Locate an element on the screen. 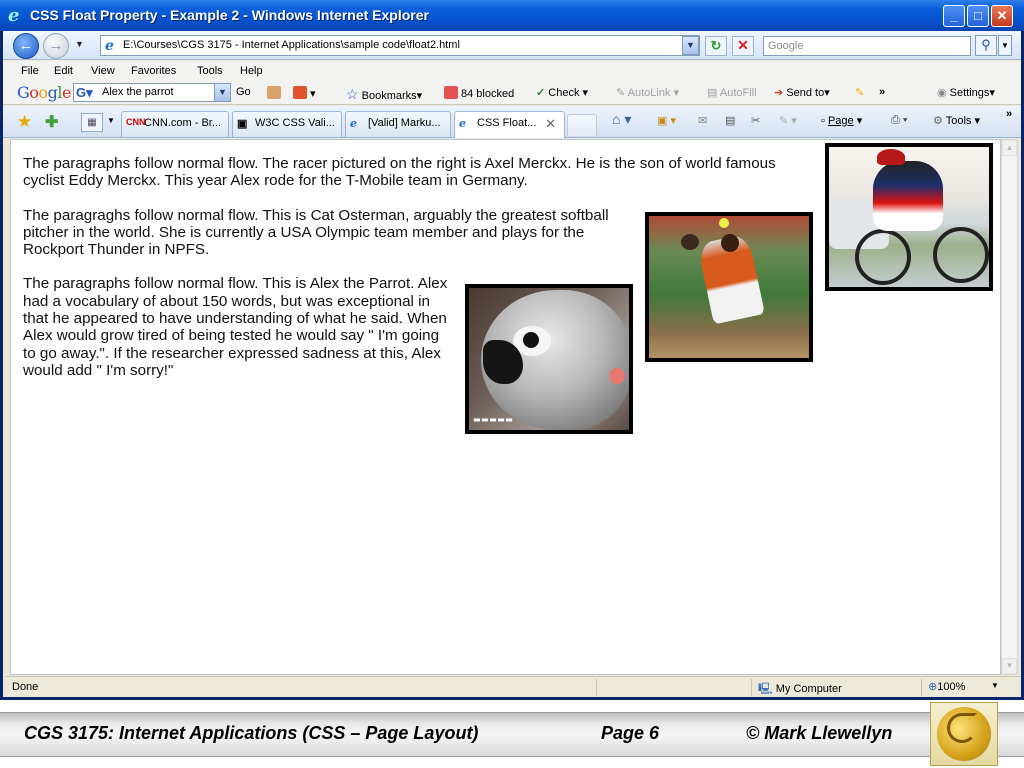  security-zone: 🖳 My Computer is located at coordinates (800, 689).